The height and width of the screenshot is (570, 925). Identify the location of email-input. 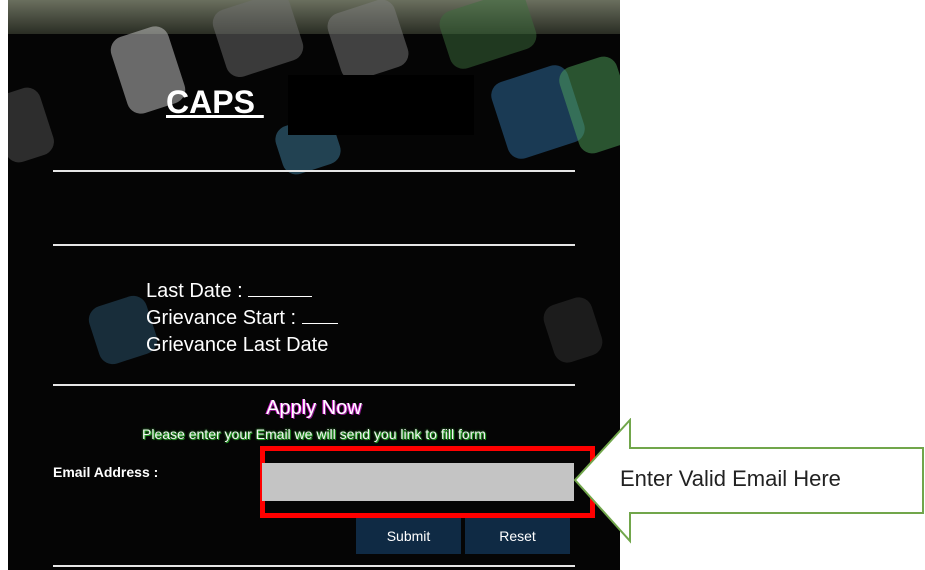
(418, 482).